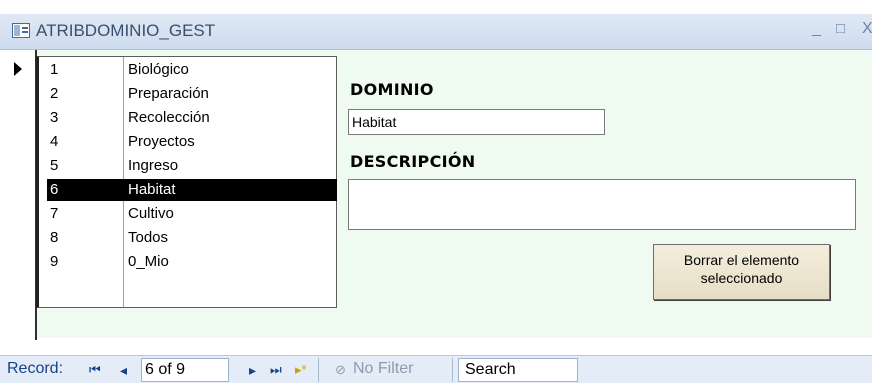 The width and height of the screenshot is (872, 383). What do you see at coordinates (192, 214) in the screenshot?
I see `list-item: 7 Cultivo` at bounding box center [192, 214].